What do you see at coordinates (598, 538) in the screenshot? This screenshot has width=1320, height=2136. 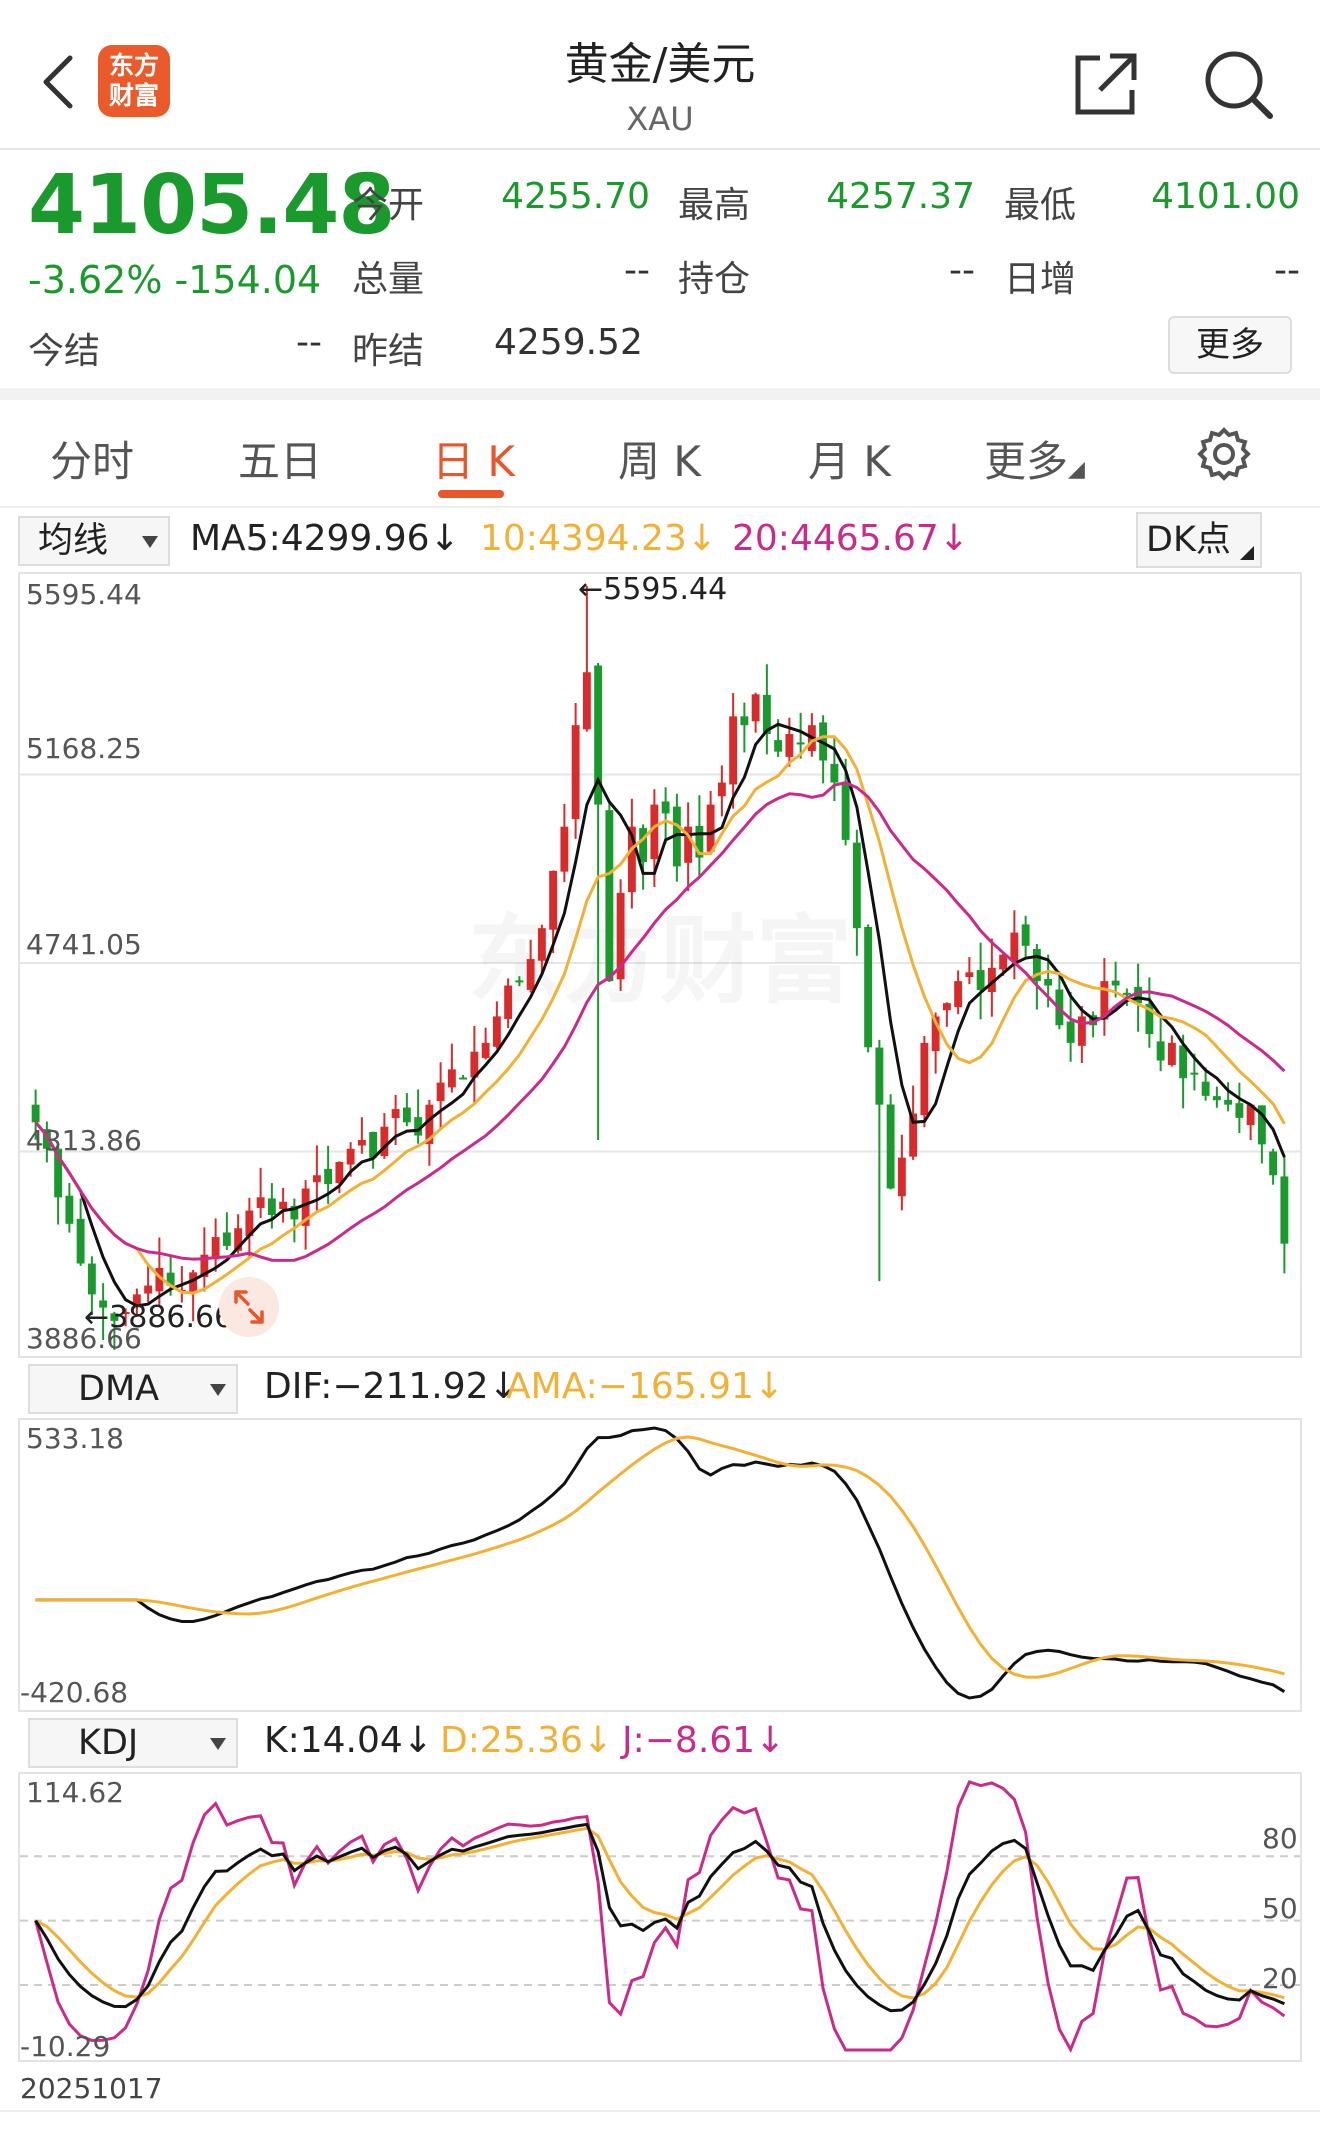 I see `ma10-value: 10:4394.23↓` at bounding box center [598, 538].